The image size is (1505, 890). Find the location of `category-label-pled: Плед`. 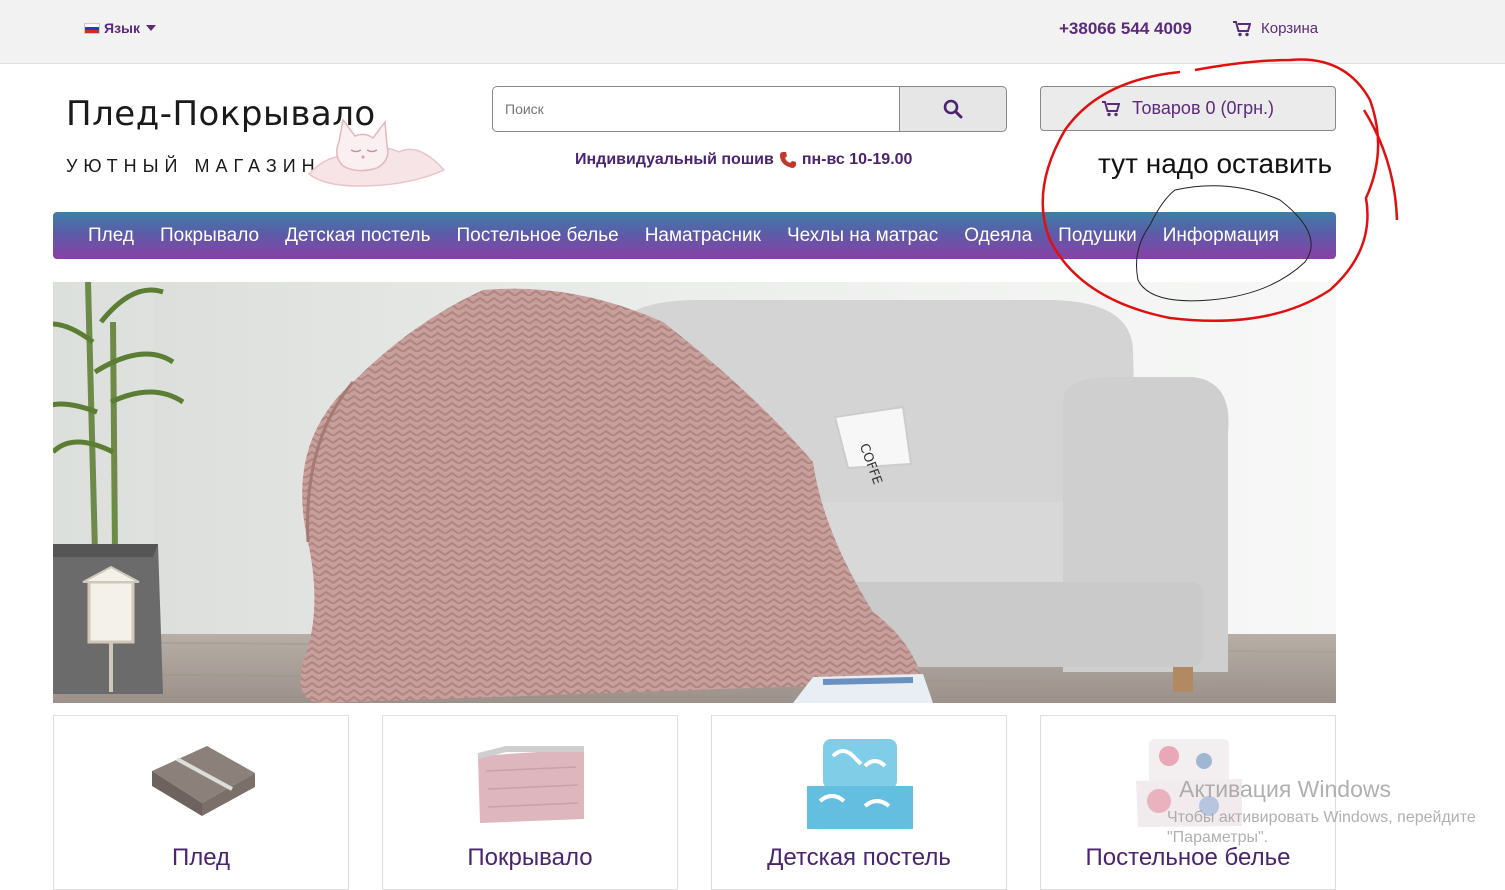

category-label-pled: Плед is located at coordinates (201, 857).